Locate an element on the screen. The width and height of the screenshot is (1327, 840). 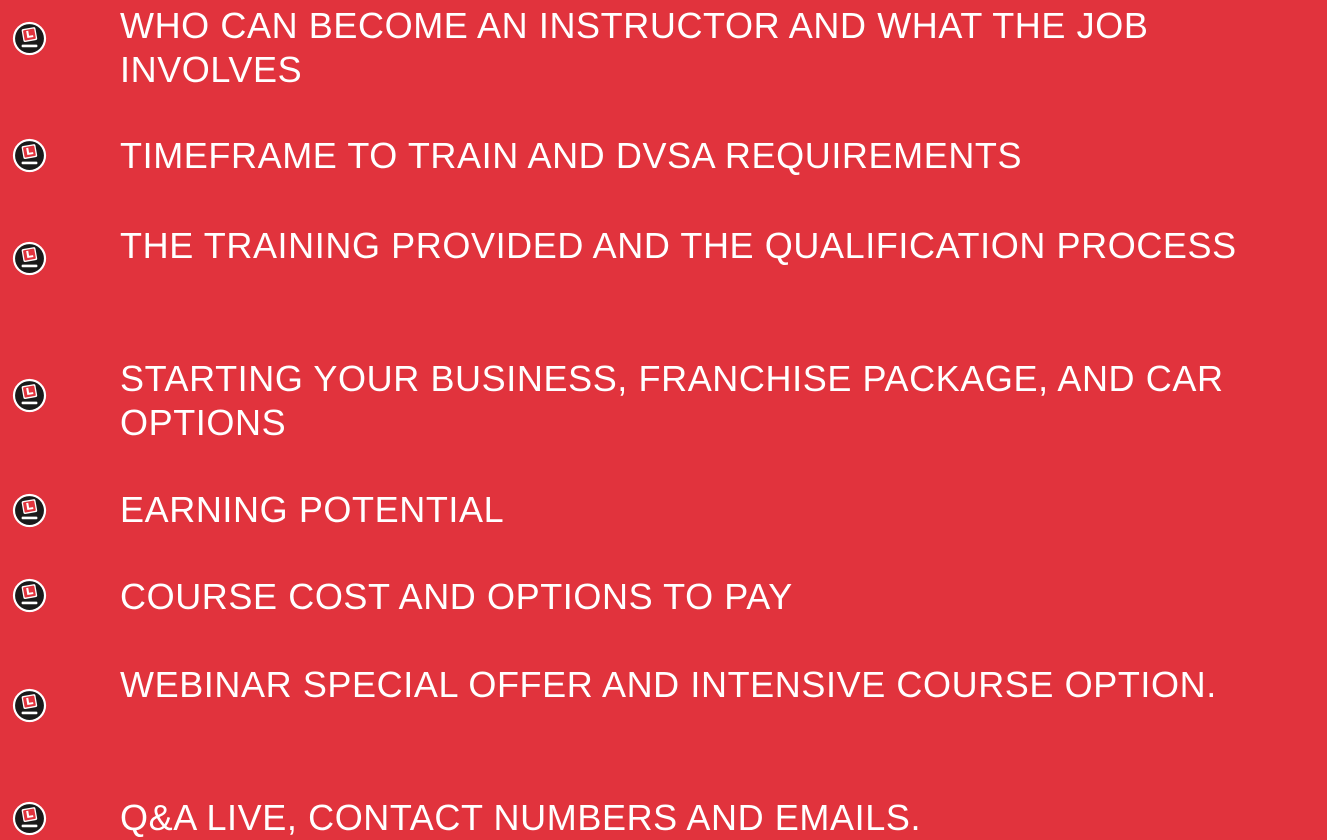
agenda-item-label: COURSE COST AND OPTIONS TO PAY is located at coordinates (456, 596).